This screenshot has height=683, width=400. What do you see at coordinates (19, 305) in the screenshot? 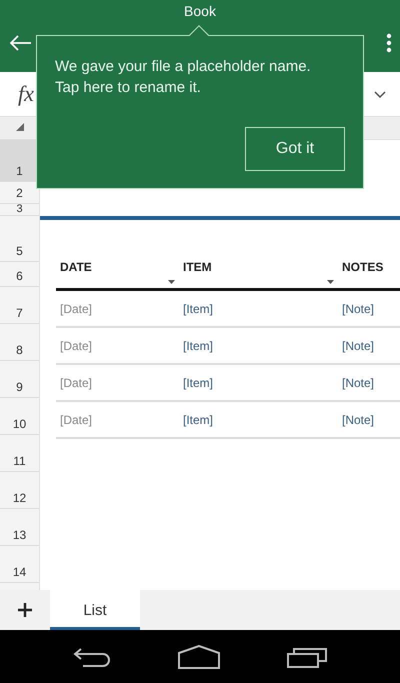
I see `row-header: 7` at bounding box center [19, 305].